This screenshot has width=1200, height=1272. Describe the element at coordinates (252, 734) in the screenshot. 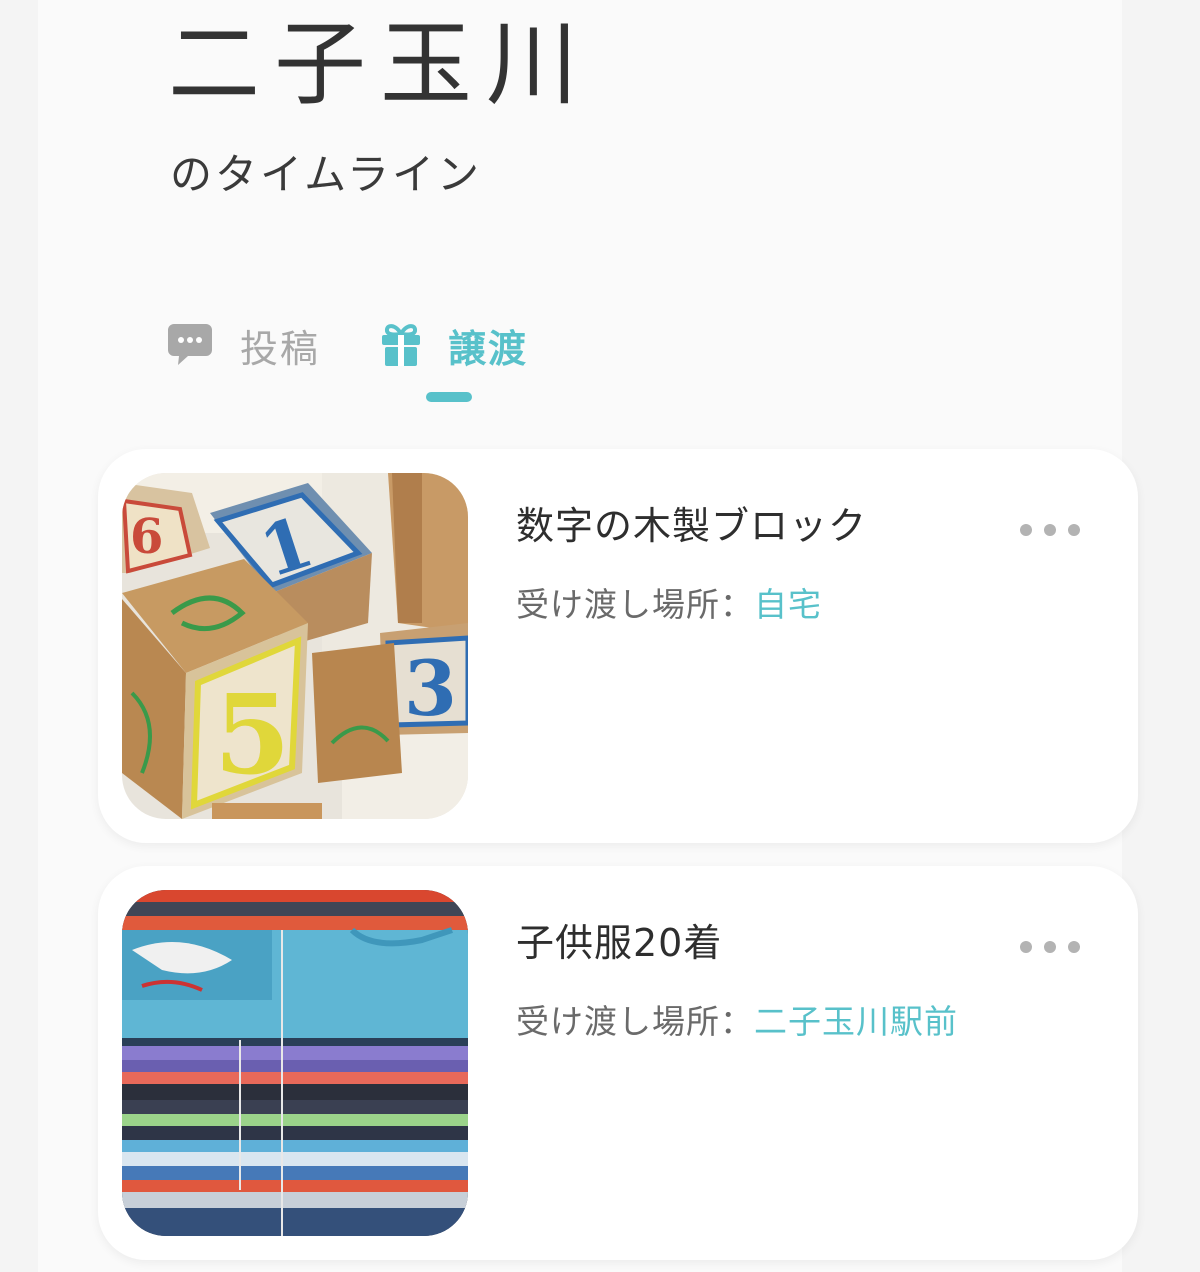

I see `svg-text: 5` at that location.